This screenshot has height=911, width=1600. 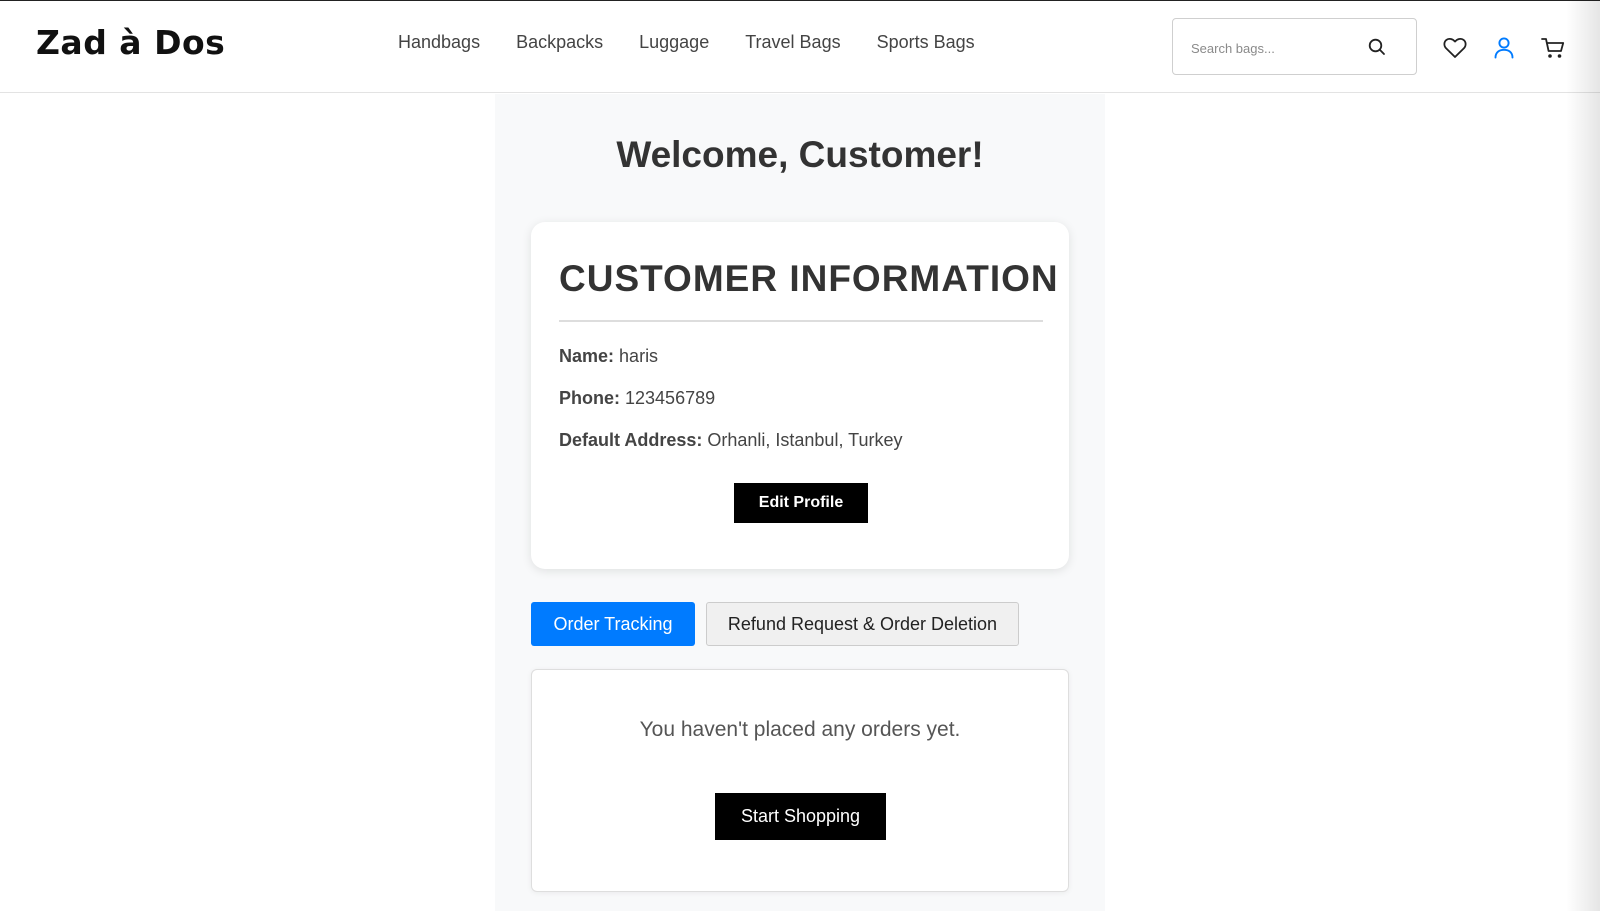 I want to click on start-shopping-button: Start Shopping, so click(x=800, y=816).